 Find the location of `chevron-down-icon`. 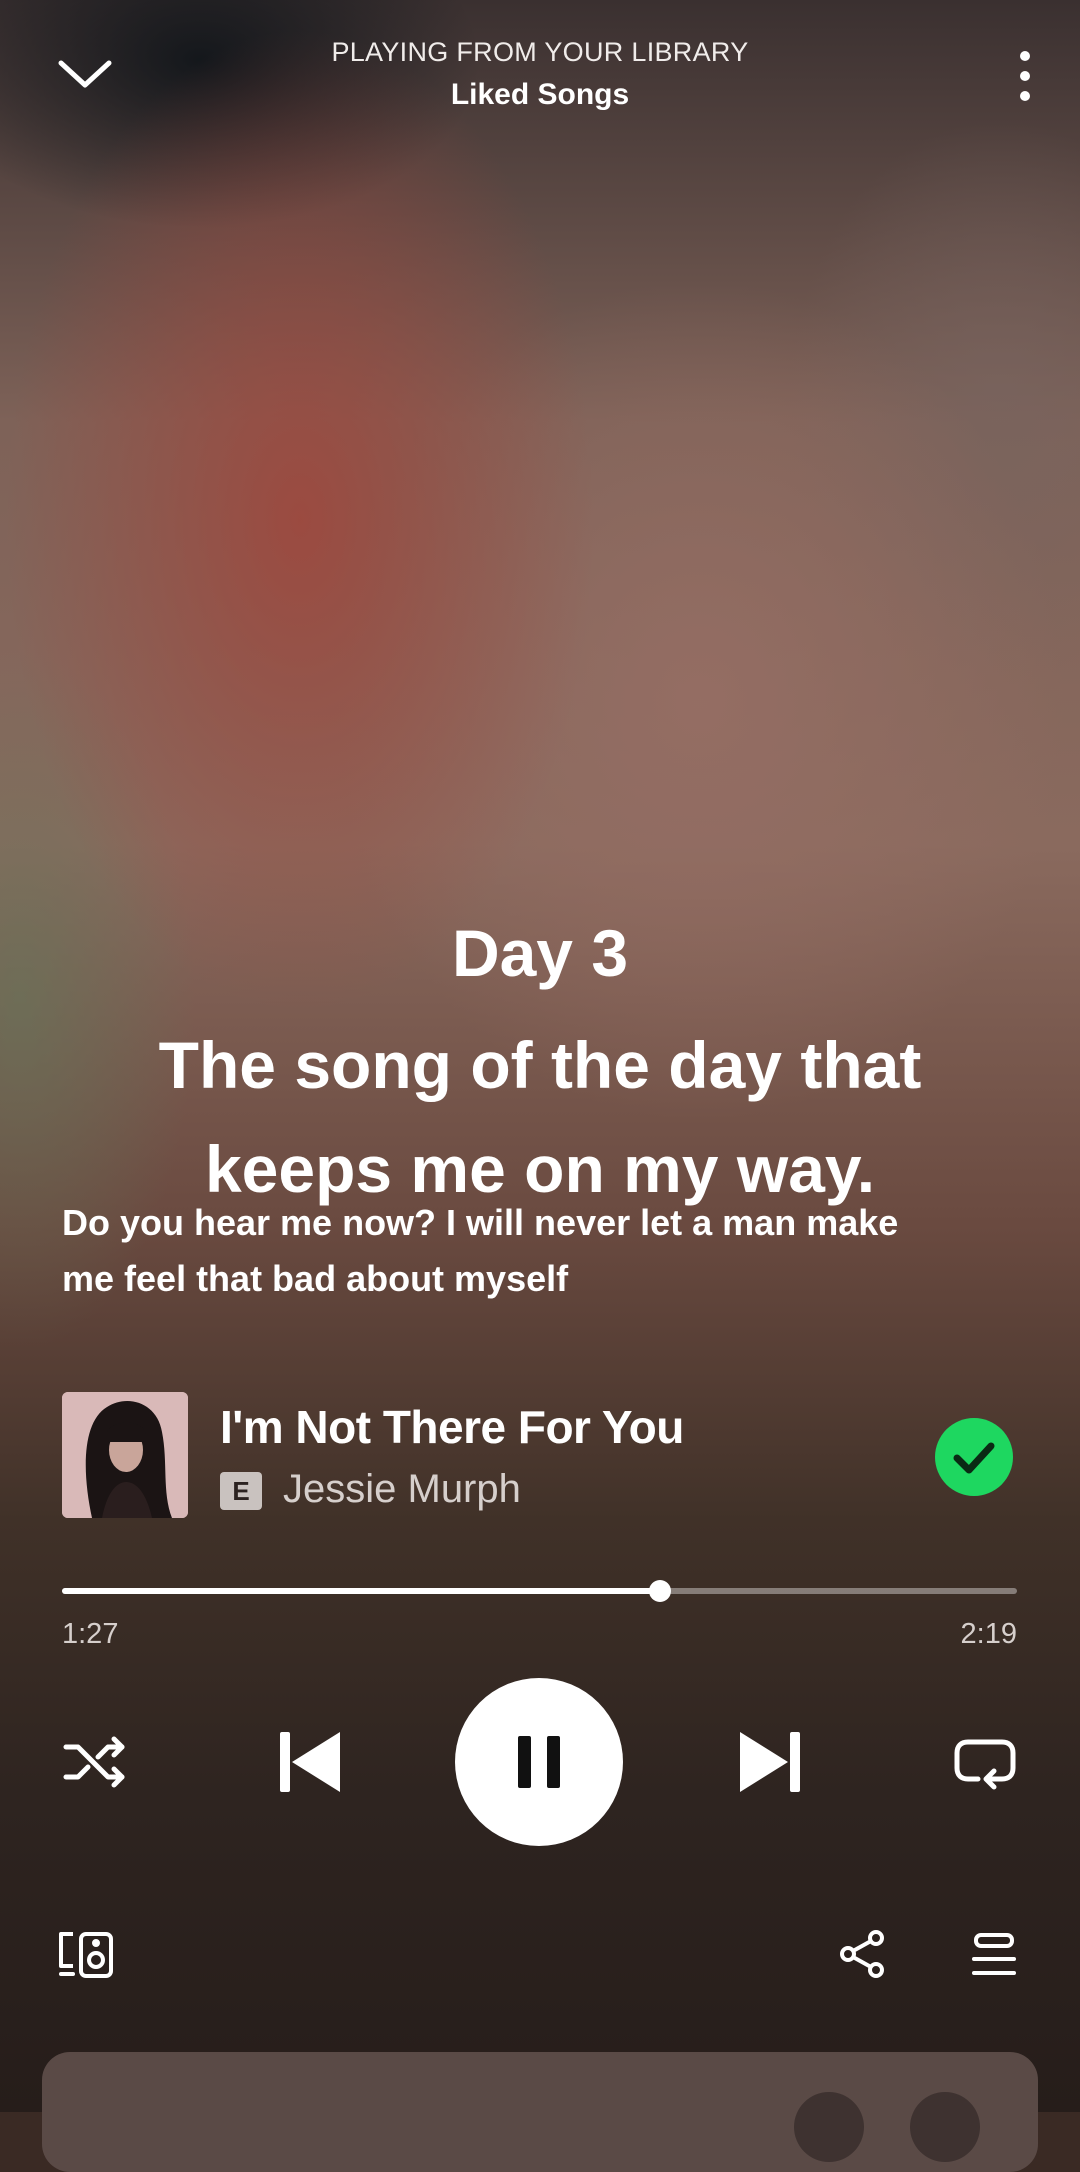

chevron-down-icon is located at coordinates (85, 75).